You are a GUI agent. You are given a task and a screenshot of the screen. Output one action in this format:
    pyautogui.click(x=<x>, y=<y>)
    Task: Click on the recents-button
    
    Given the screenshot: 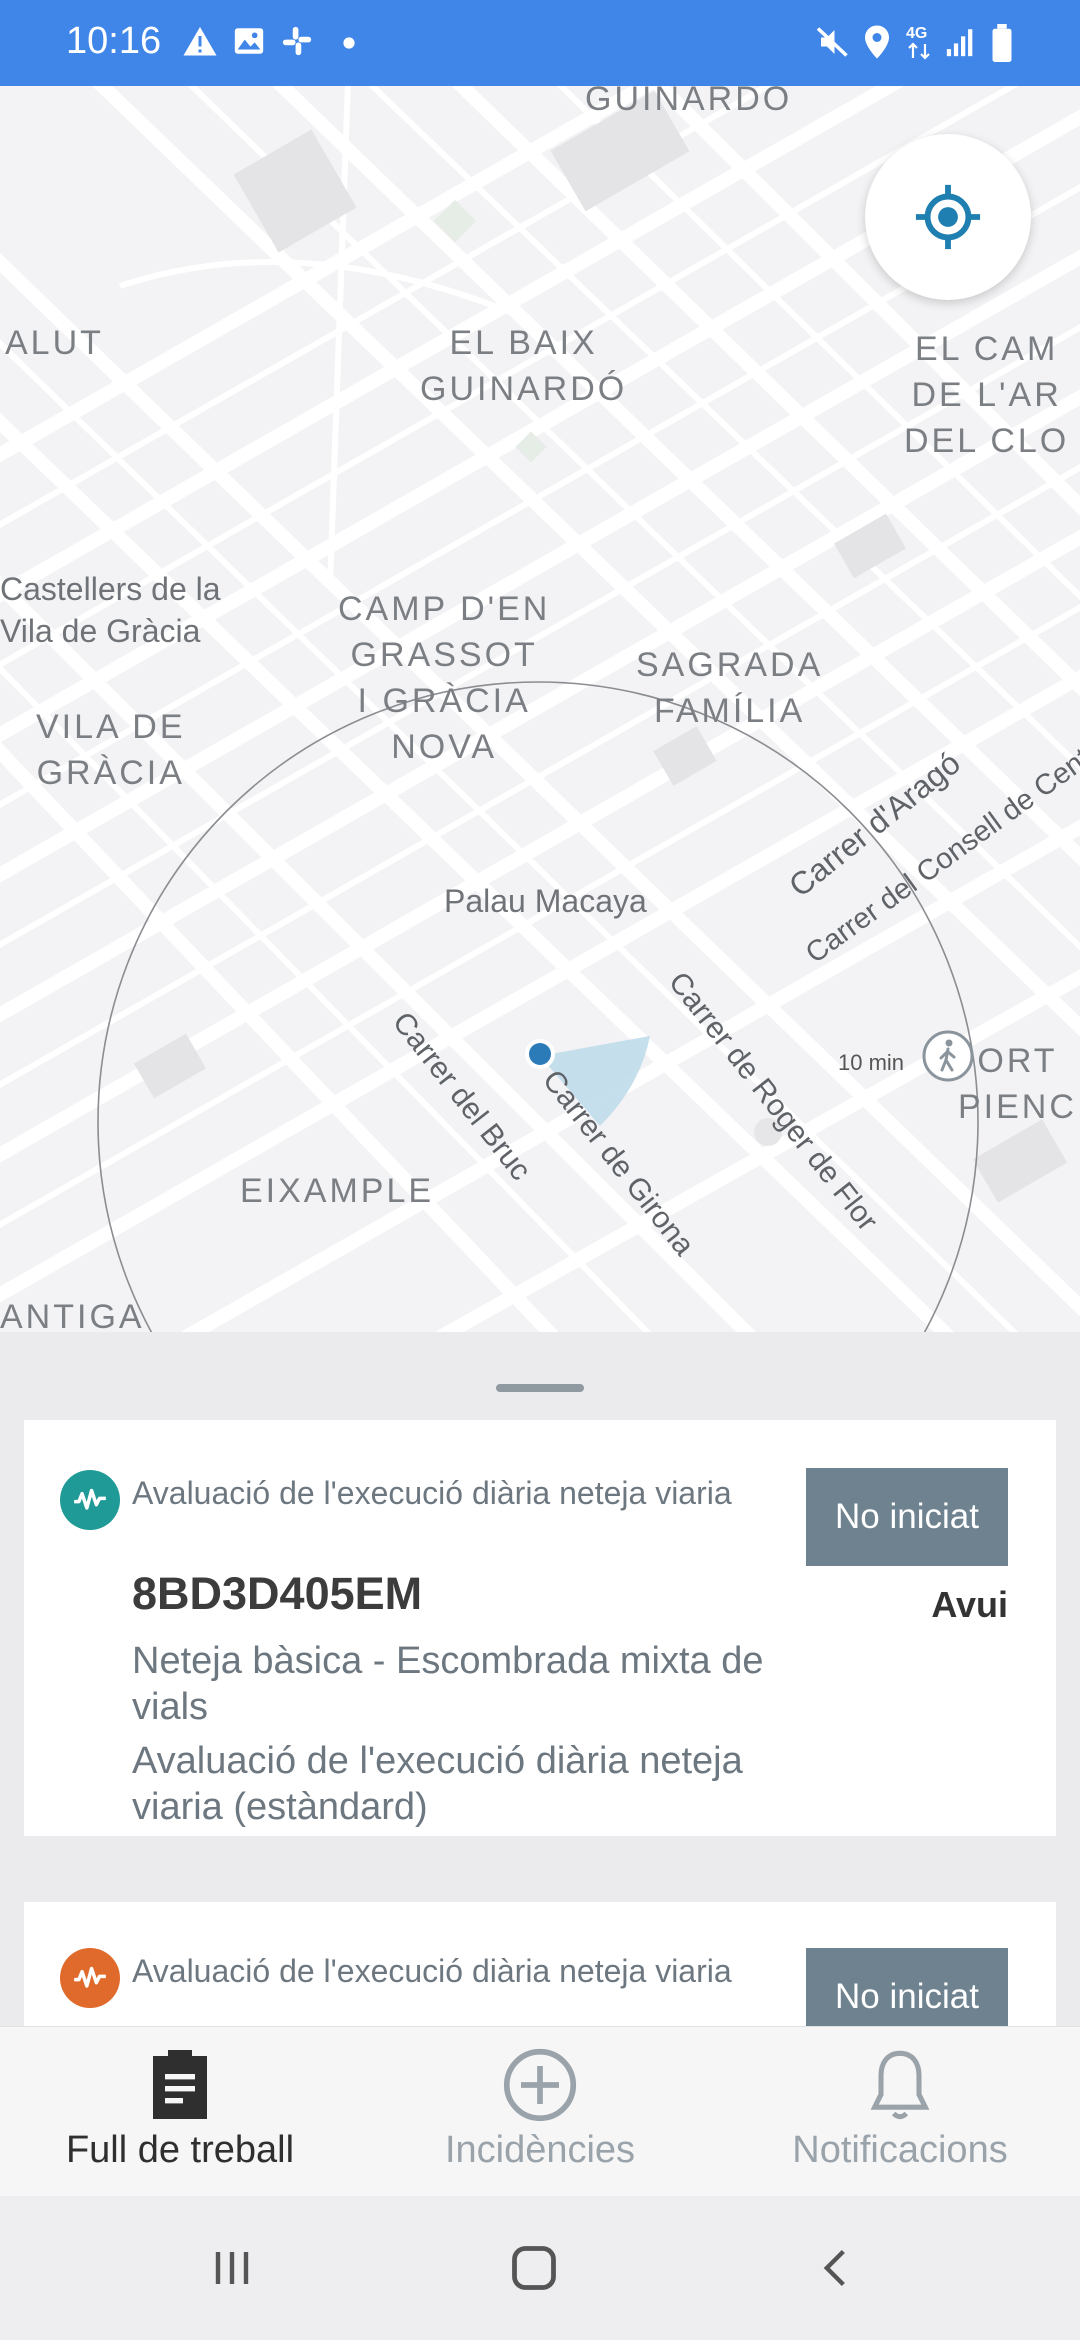 What is the action you would take?
    pyautogui.click(x=232, y=2268)
    